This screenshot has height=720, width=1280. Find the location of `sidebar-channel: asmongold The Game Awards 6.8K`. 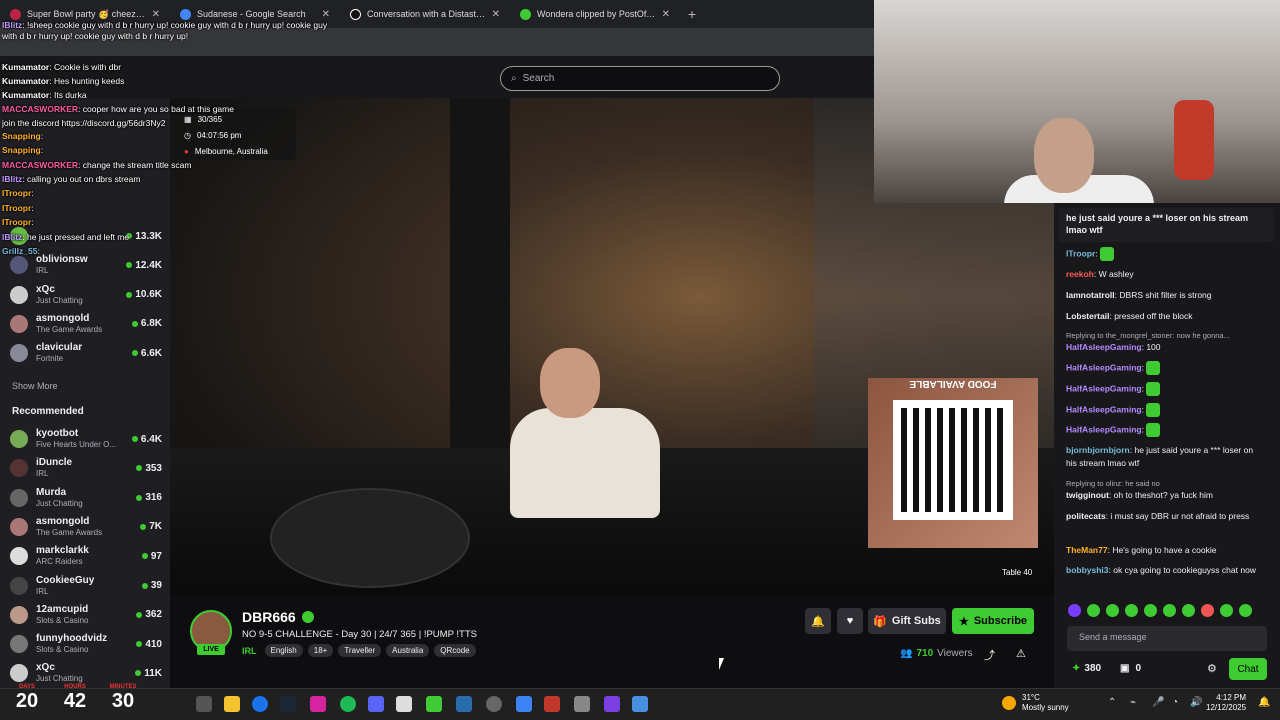

sidebar-channel: asmongold The Game Awards 6.8K is located at coordinates (86, 324).